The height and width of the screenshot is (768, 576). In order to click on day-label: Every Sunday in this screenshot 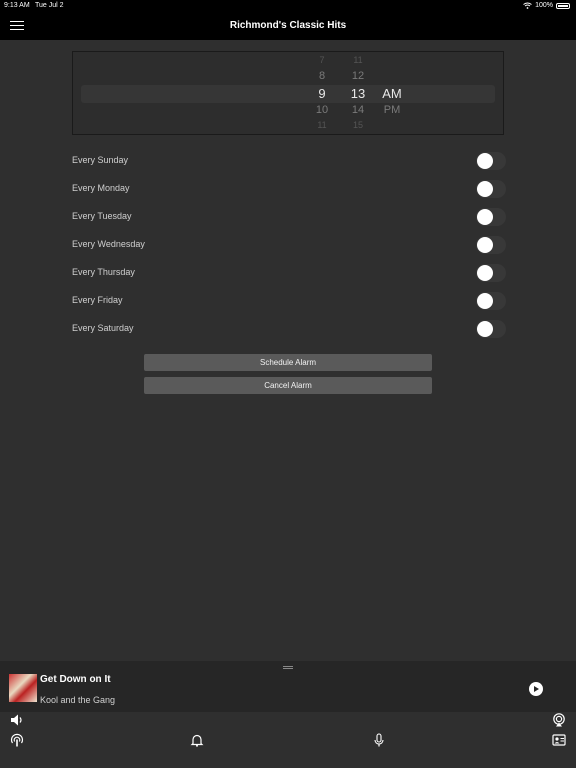, I will do `click(100, 160)`.